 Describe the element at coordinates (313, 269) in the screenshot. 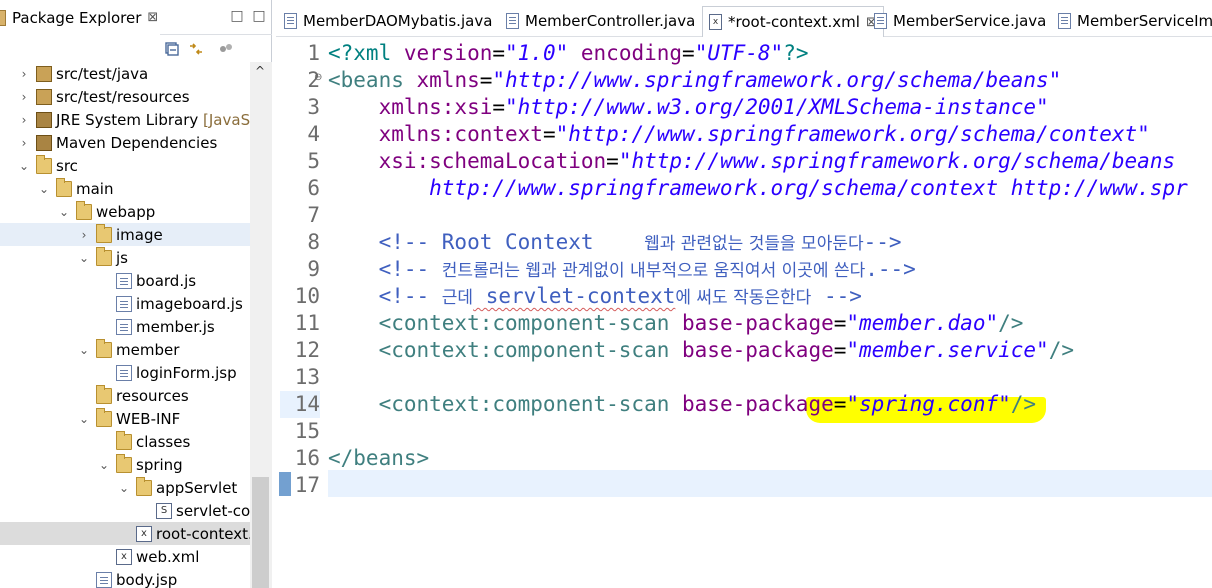

I see `line-number: 9` at that location.